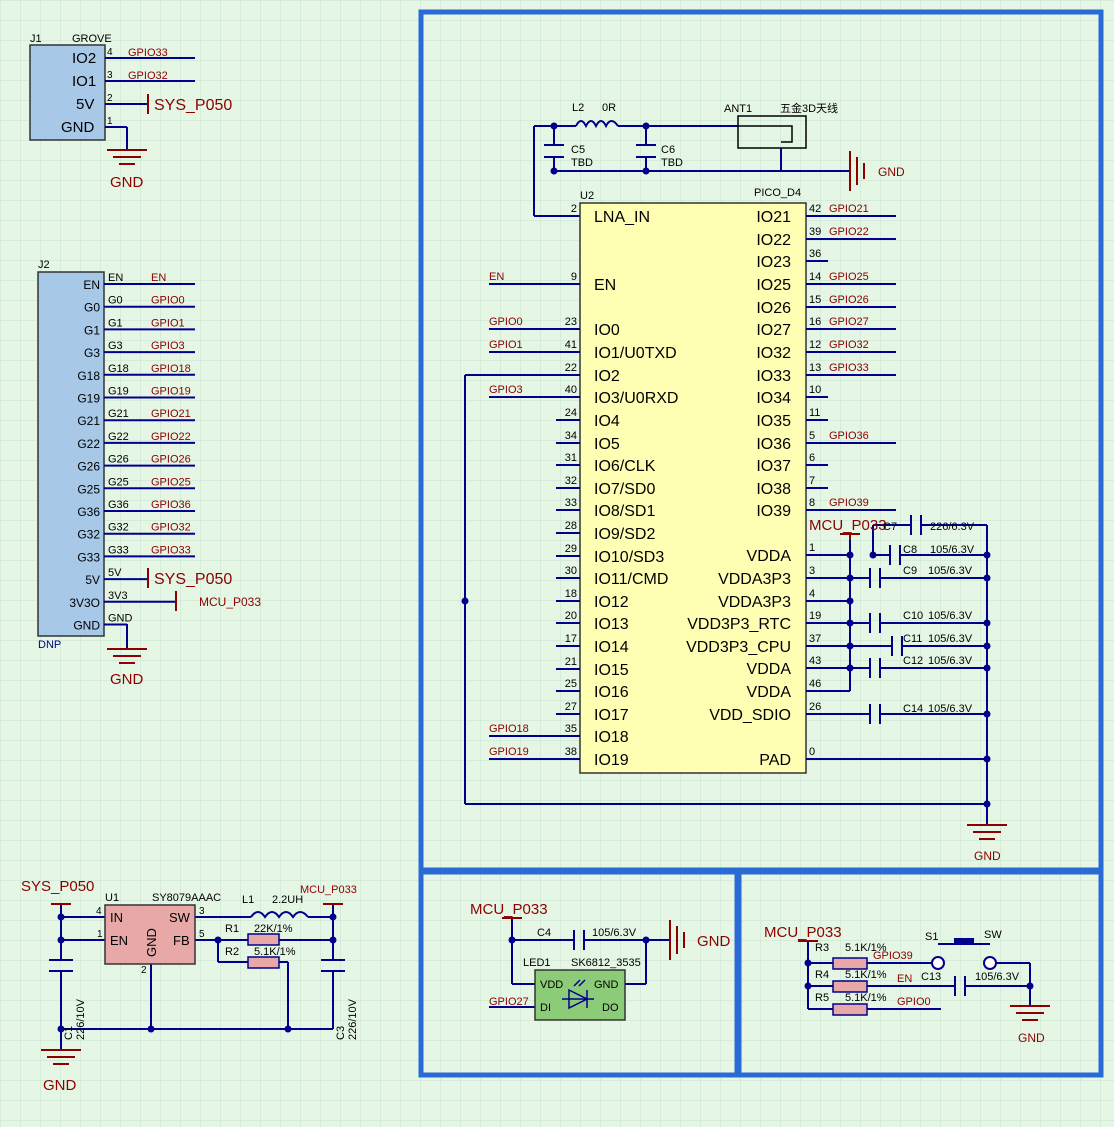  Describe the element at coordinates (571, 662) in the screenshot. I see `u2-left-pin-num: 21` at that location.